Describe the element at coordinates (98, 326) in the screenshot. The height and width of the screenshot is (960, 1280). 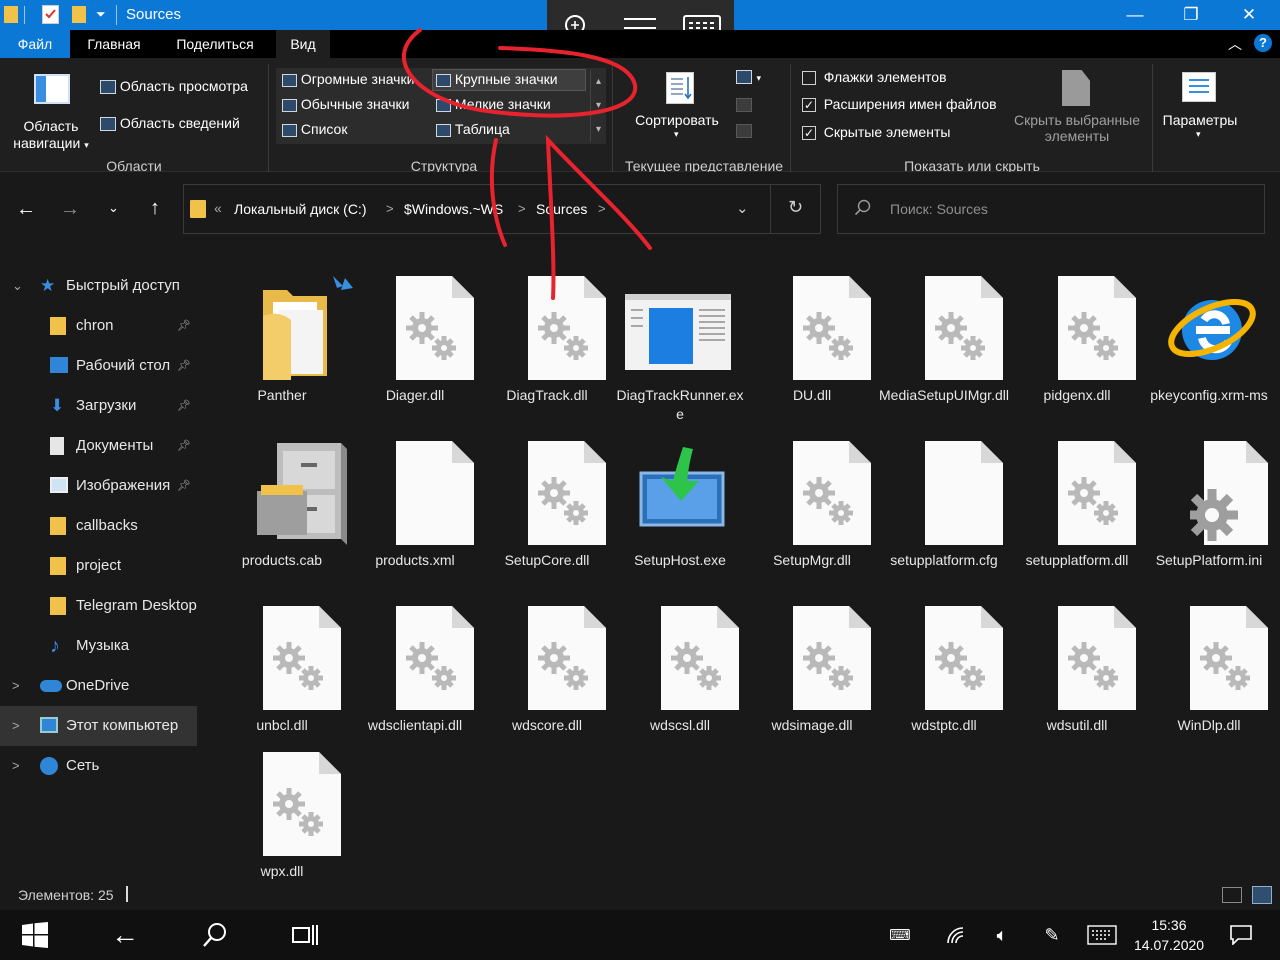
I see `sidebar-item: chron 📌︎` at that location.